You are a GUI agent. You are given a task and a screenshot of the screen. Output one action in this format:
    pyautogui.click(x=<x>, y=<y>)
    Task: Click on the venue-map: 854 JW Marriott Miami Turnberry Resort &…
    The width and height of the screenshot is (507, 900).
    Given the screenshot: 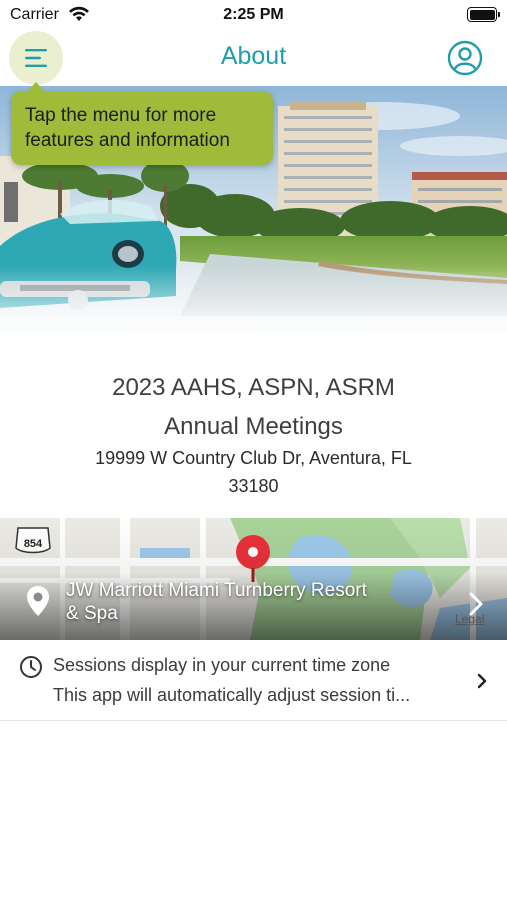 What is the action you would take?
    pyautogui.click(x=253, y=579)
    